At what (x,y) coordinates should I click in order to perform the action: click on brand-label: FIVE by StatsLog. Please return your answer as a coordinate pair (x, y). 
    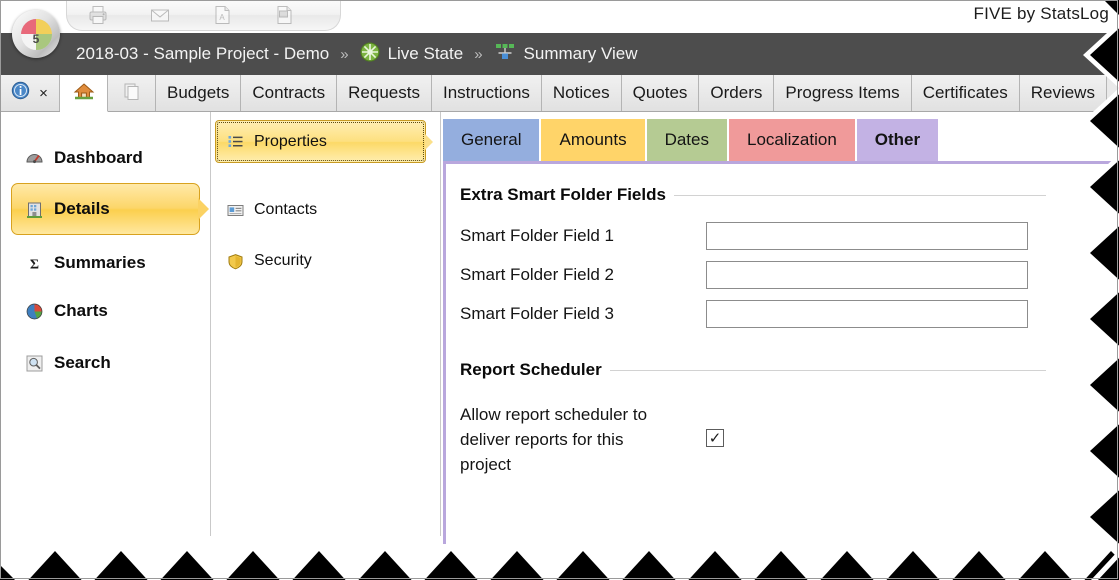
    Looking at the image, I should click on (1041, 13).